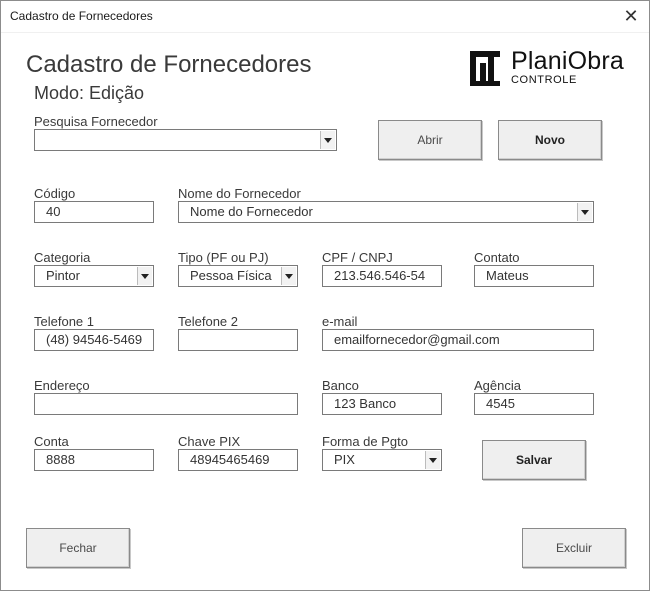  Describe the element at coordinates (382, 276) in the screenshot. I see `cpf-field: 213.546.546-54` at that location.